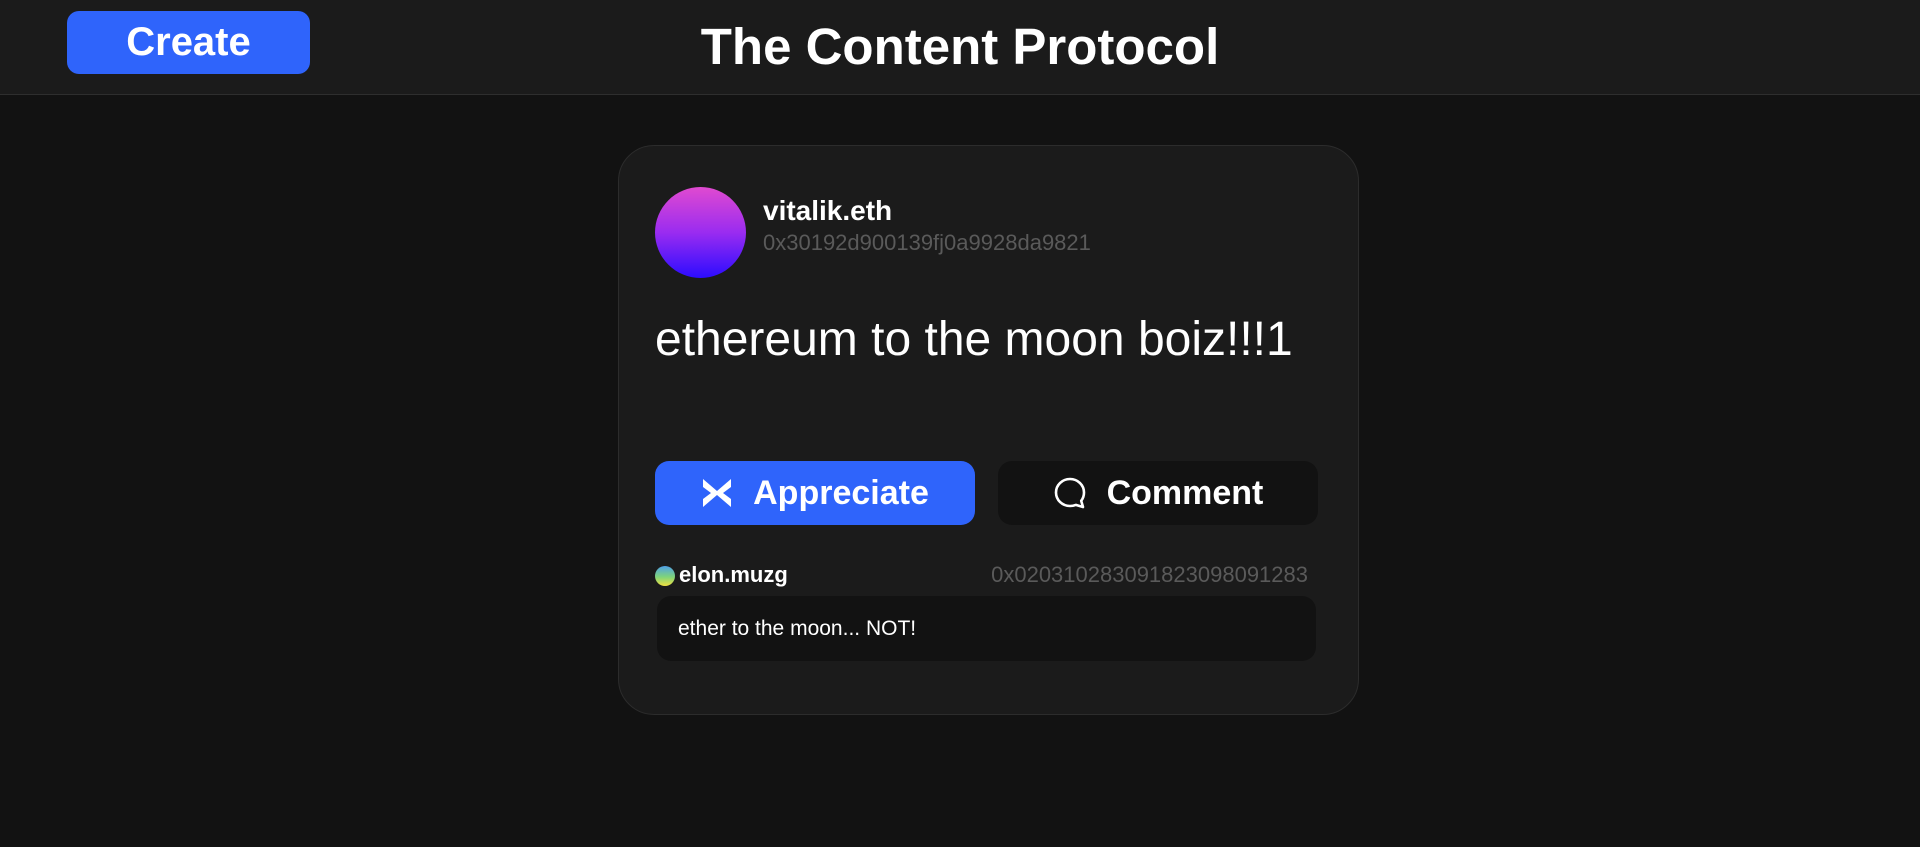 The image size is (1920, 847). What do you see at coordinates (841, 492) in the screenshot?
I see `appreciate-label: Appreciate` at bounding box center [841, 492].